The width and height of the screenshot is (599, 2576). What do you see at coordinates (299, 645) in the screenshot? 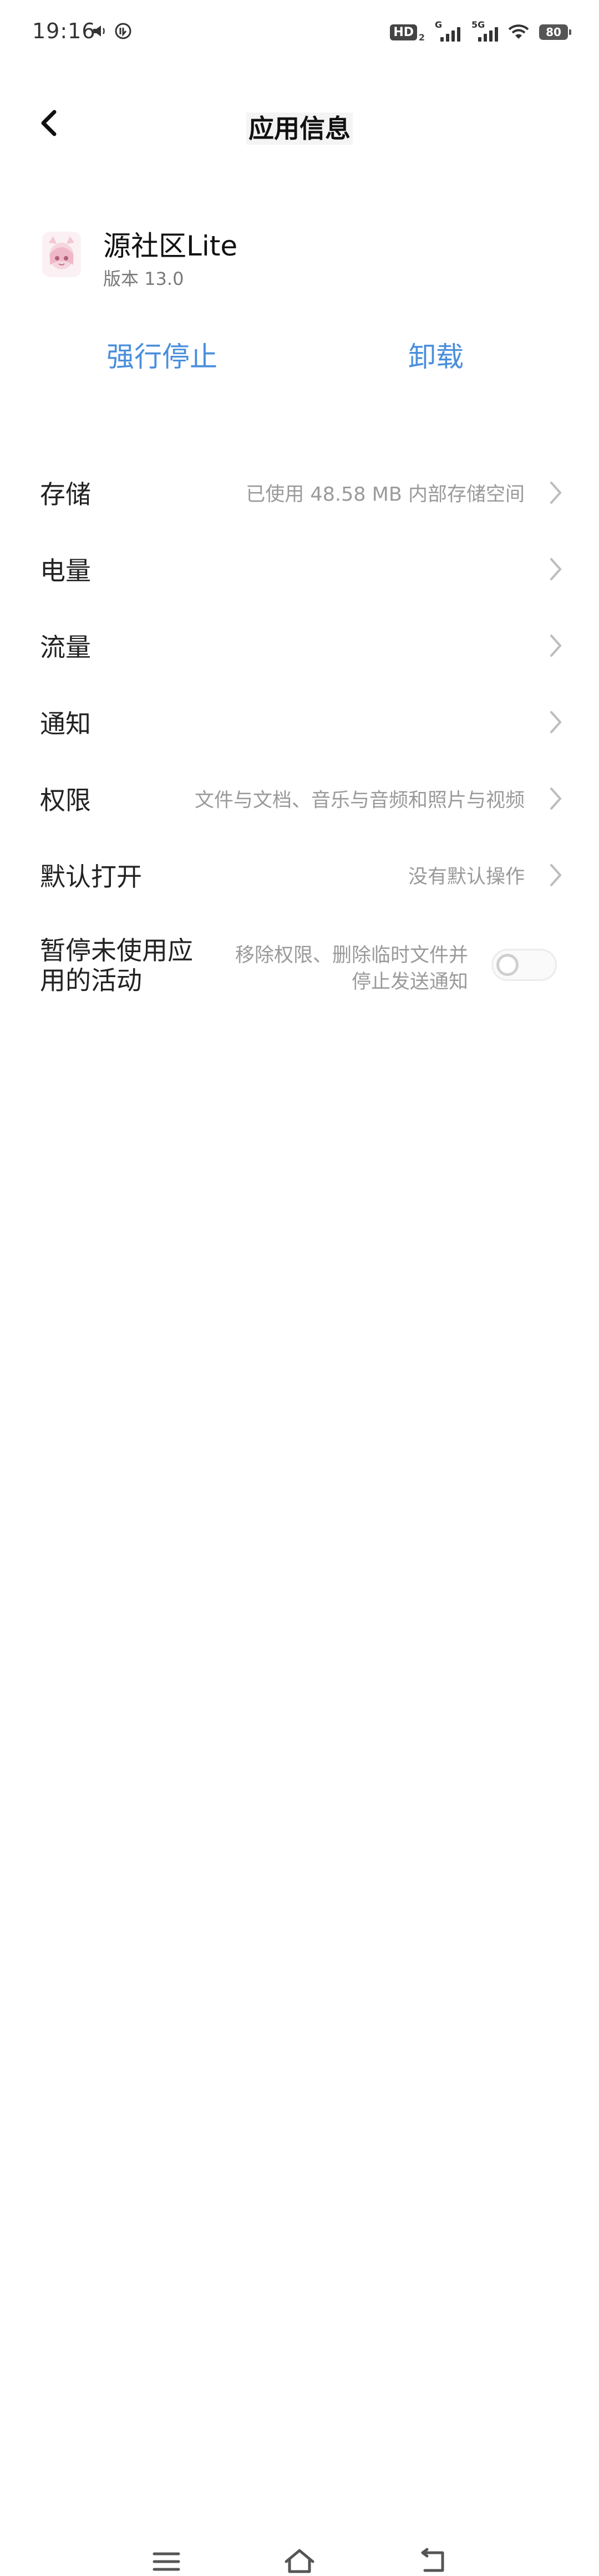
I see `data-usage-row: 流量` at bounding box center [299, 645].